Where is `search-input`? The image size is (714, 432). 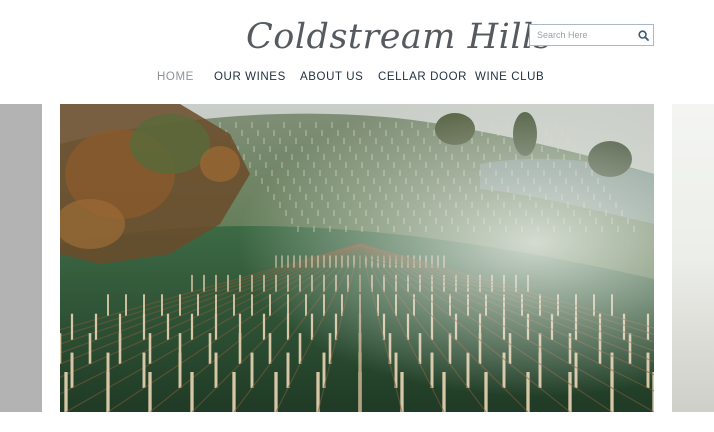 search-input is located at coordinates (581, 35).